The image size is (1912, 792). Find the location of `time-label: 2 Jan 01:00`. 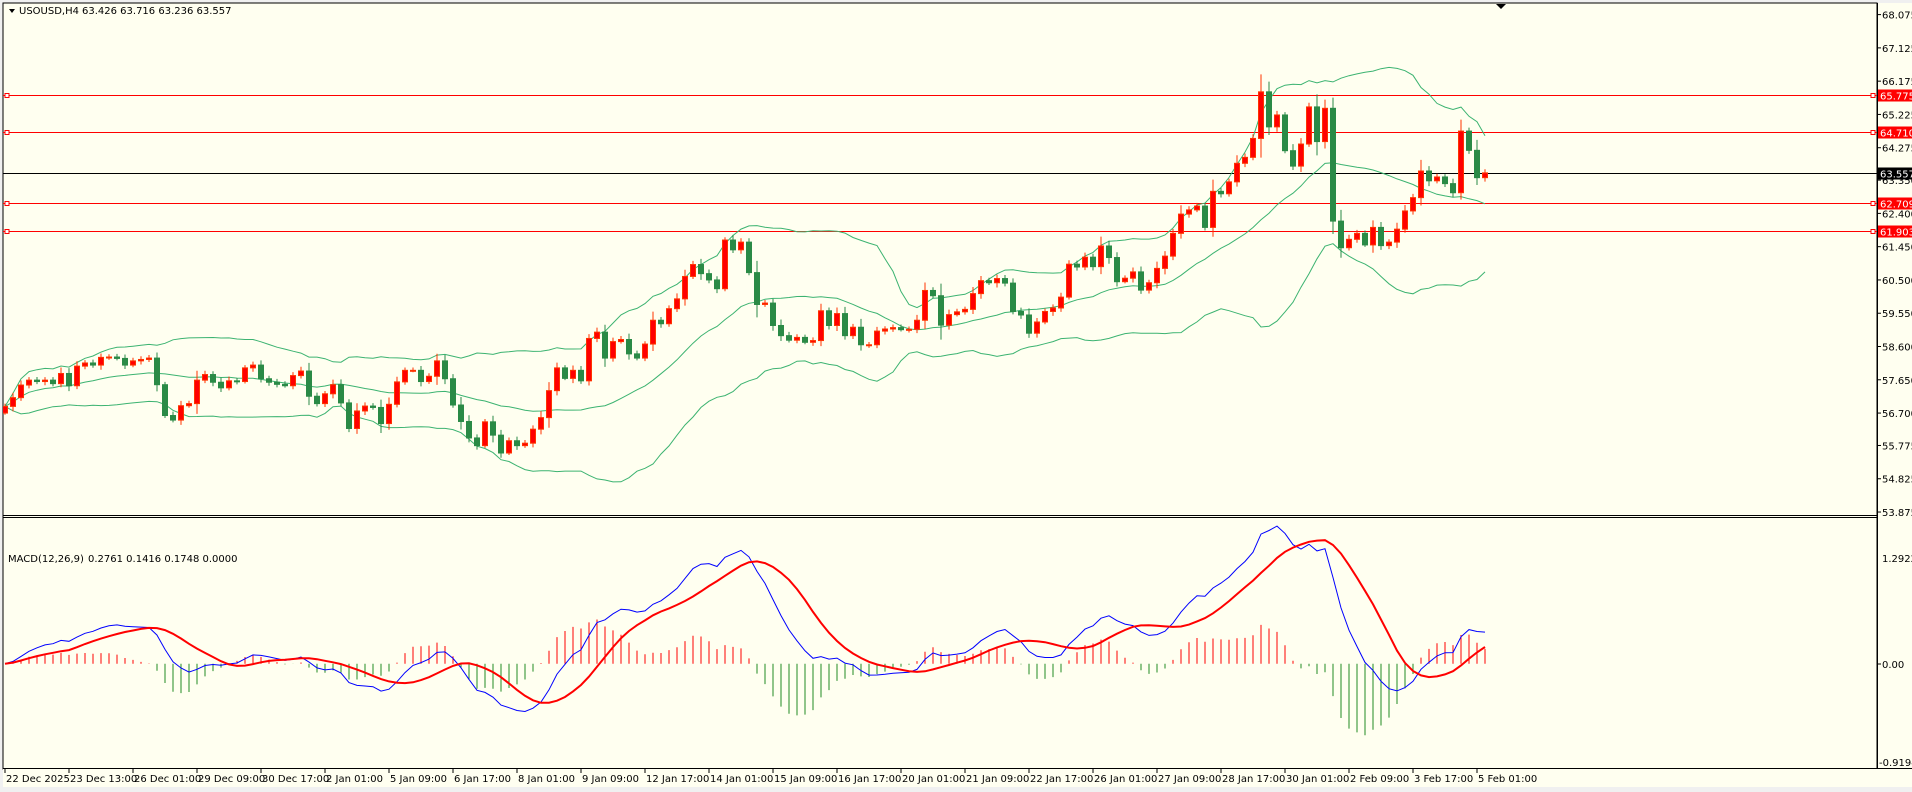

time-label: 2 Jan 01:00 is located at coordinates (354, 779).